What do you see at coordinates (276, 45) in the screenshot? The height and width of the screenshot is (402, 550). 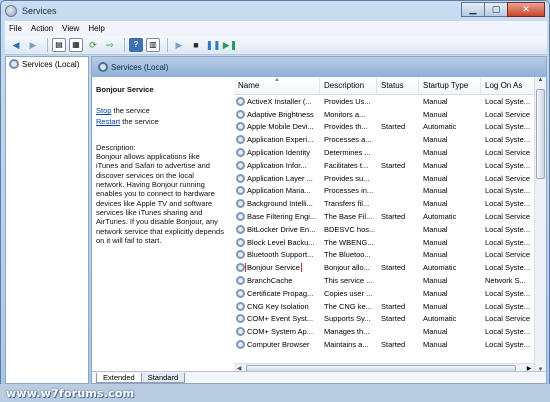 I see `toolbar: ◀ ▶ ▤ ▦ ⟳ ⇨ ? ▥ ▶ ■ ❚❚ ▶❚` at bounding box center [276, 45].